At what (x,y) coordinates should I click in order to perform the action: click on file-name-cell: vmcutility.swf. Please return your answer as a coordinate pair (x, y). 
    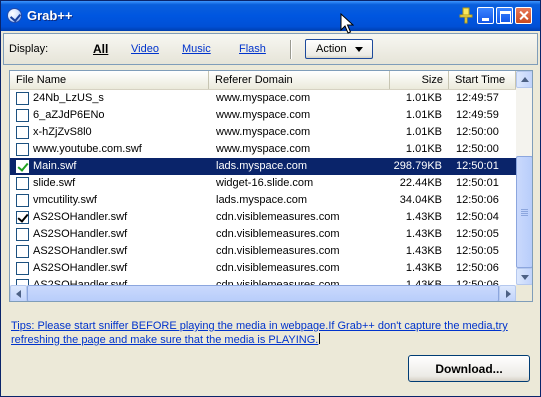
    Looking at the image, I should click on (65, 200).